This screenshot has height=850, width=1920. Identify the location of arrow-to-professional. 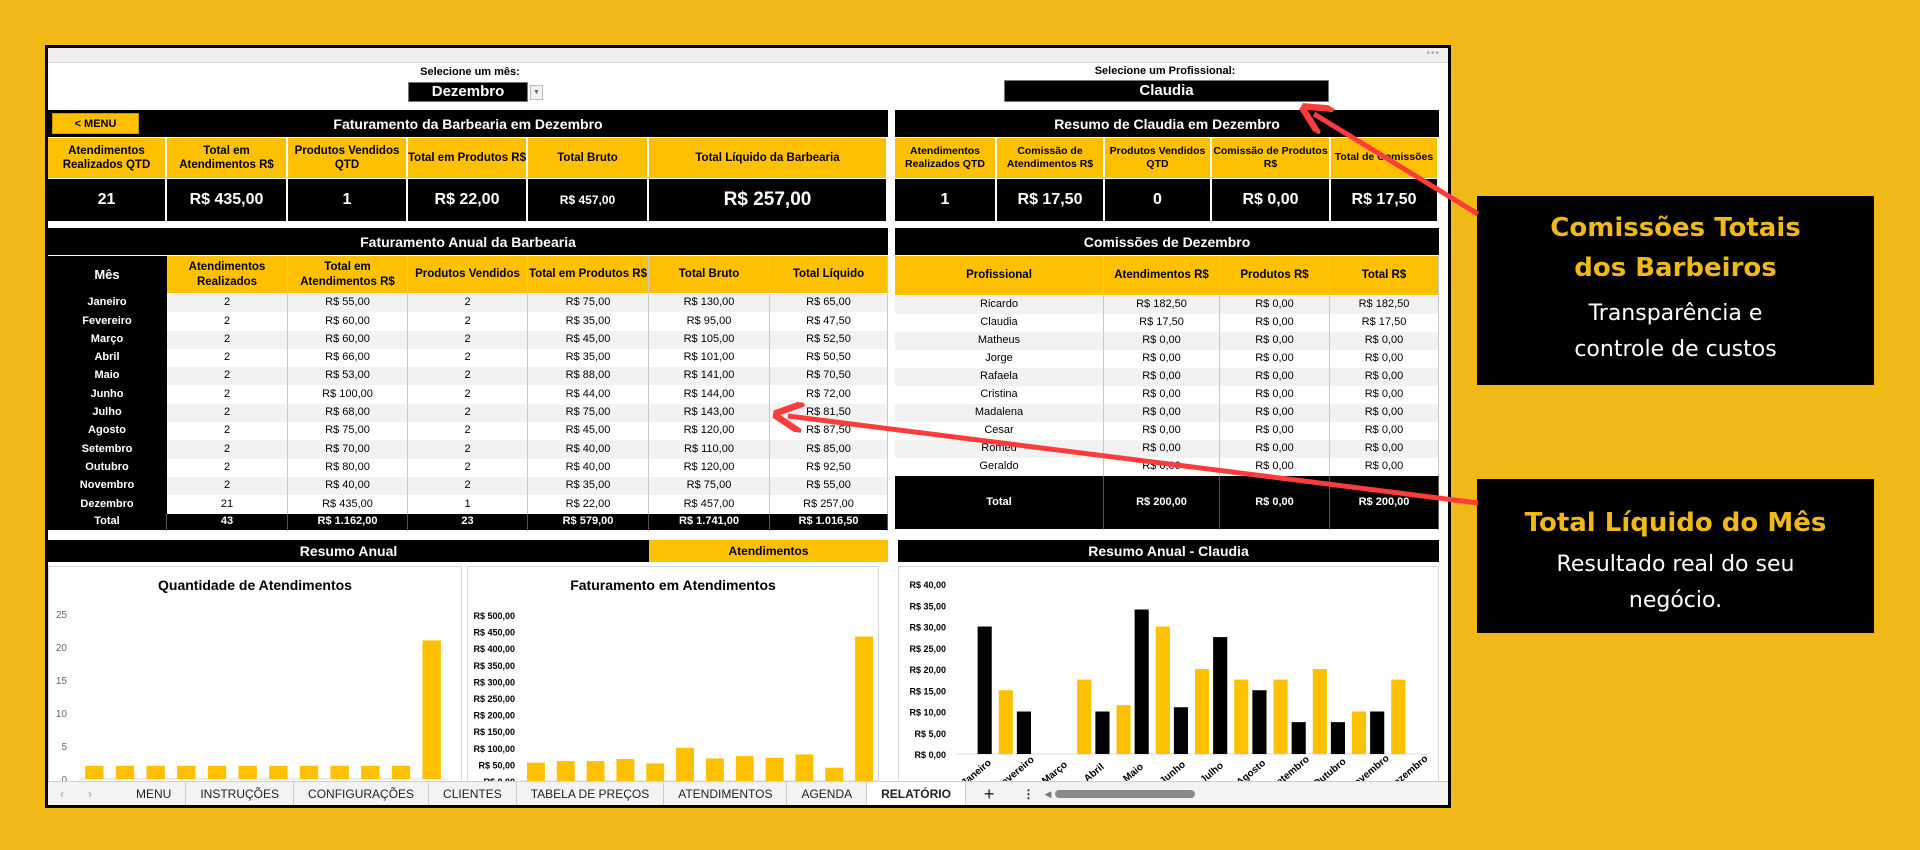
(1397, 165).